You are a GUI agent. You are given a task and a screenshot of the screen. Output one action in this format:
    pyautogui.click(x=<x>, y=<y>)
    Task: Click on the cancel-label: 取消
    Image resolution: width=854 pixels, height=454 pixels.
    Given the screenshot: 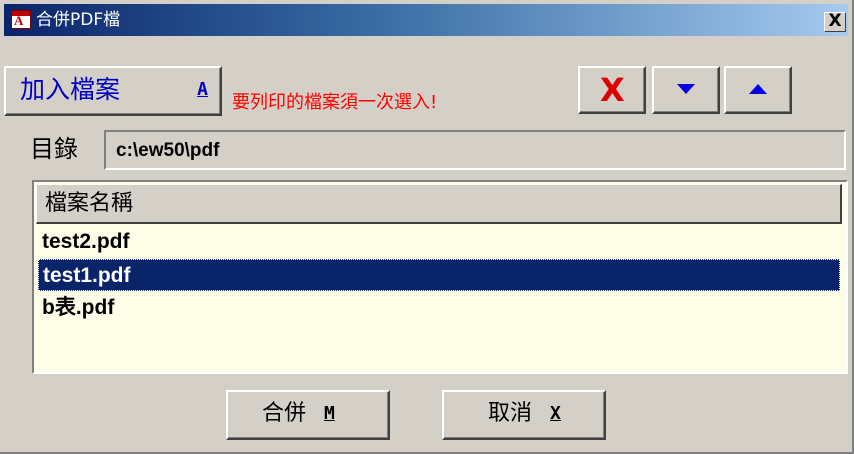 What is the action you would take?
    pyautogui.click(x=510, y=413)
    